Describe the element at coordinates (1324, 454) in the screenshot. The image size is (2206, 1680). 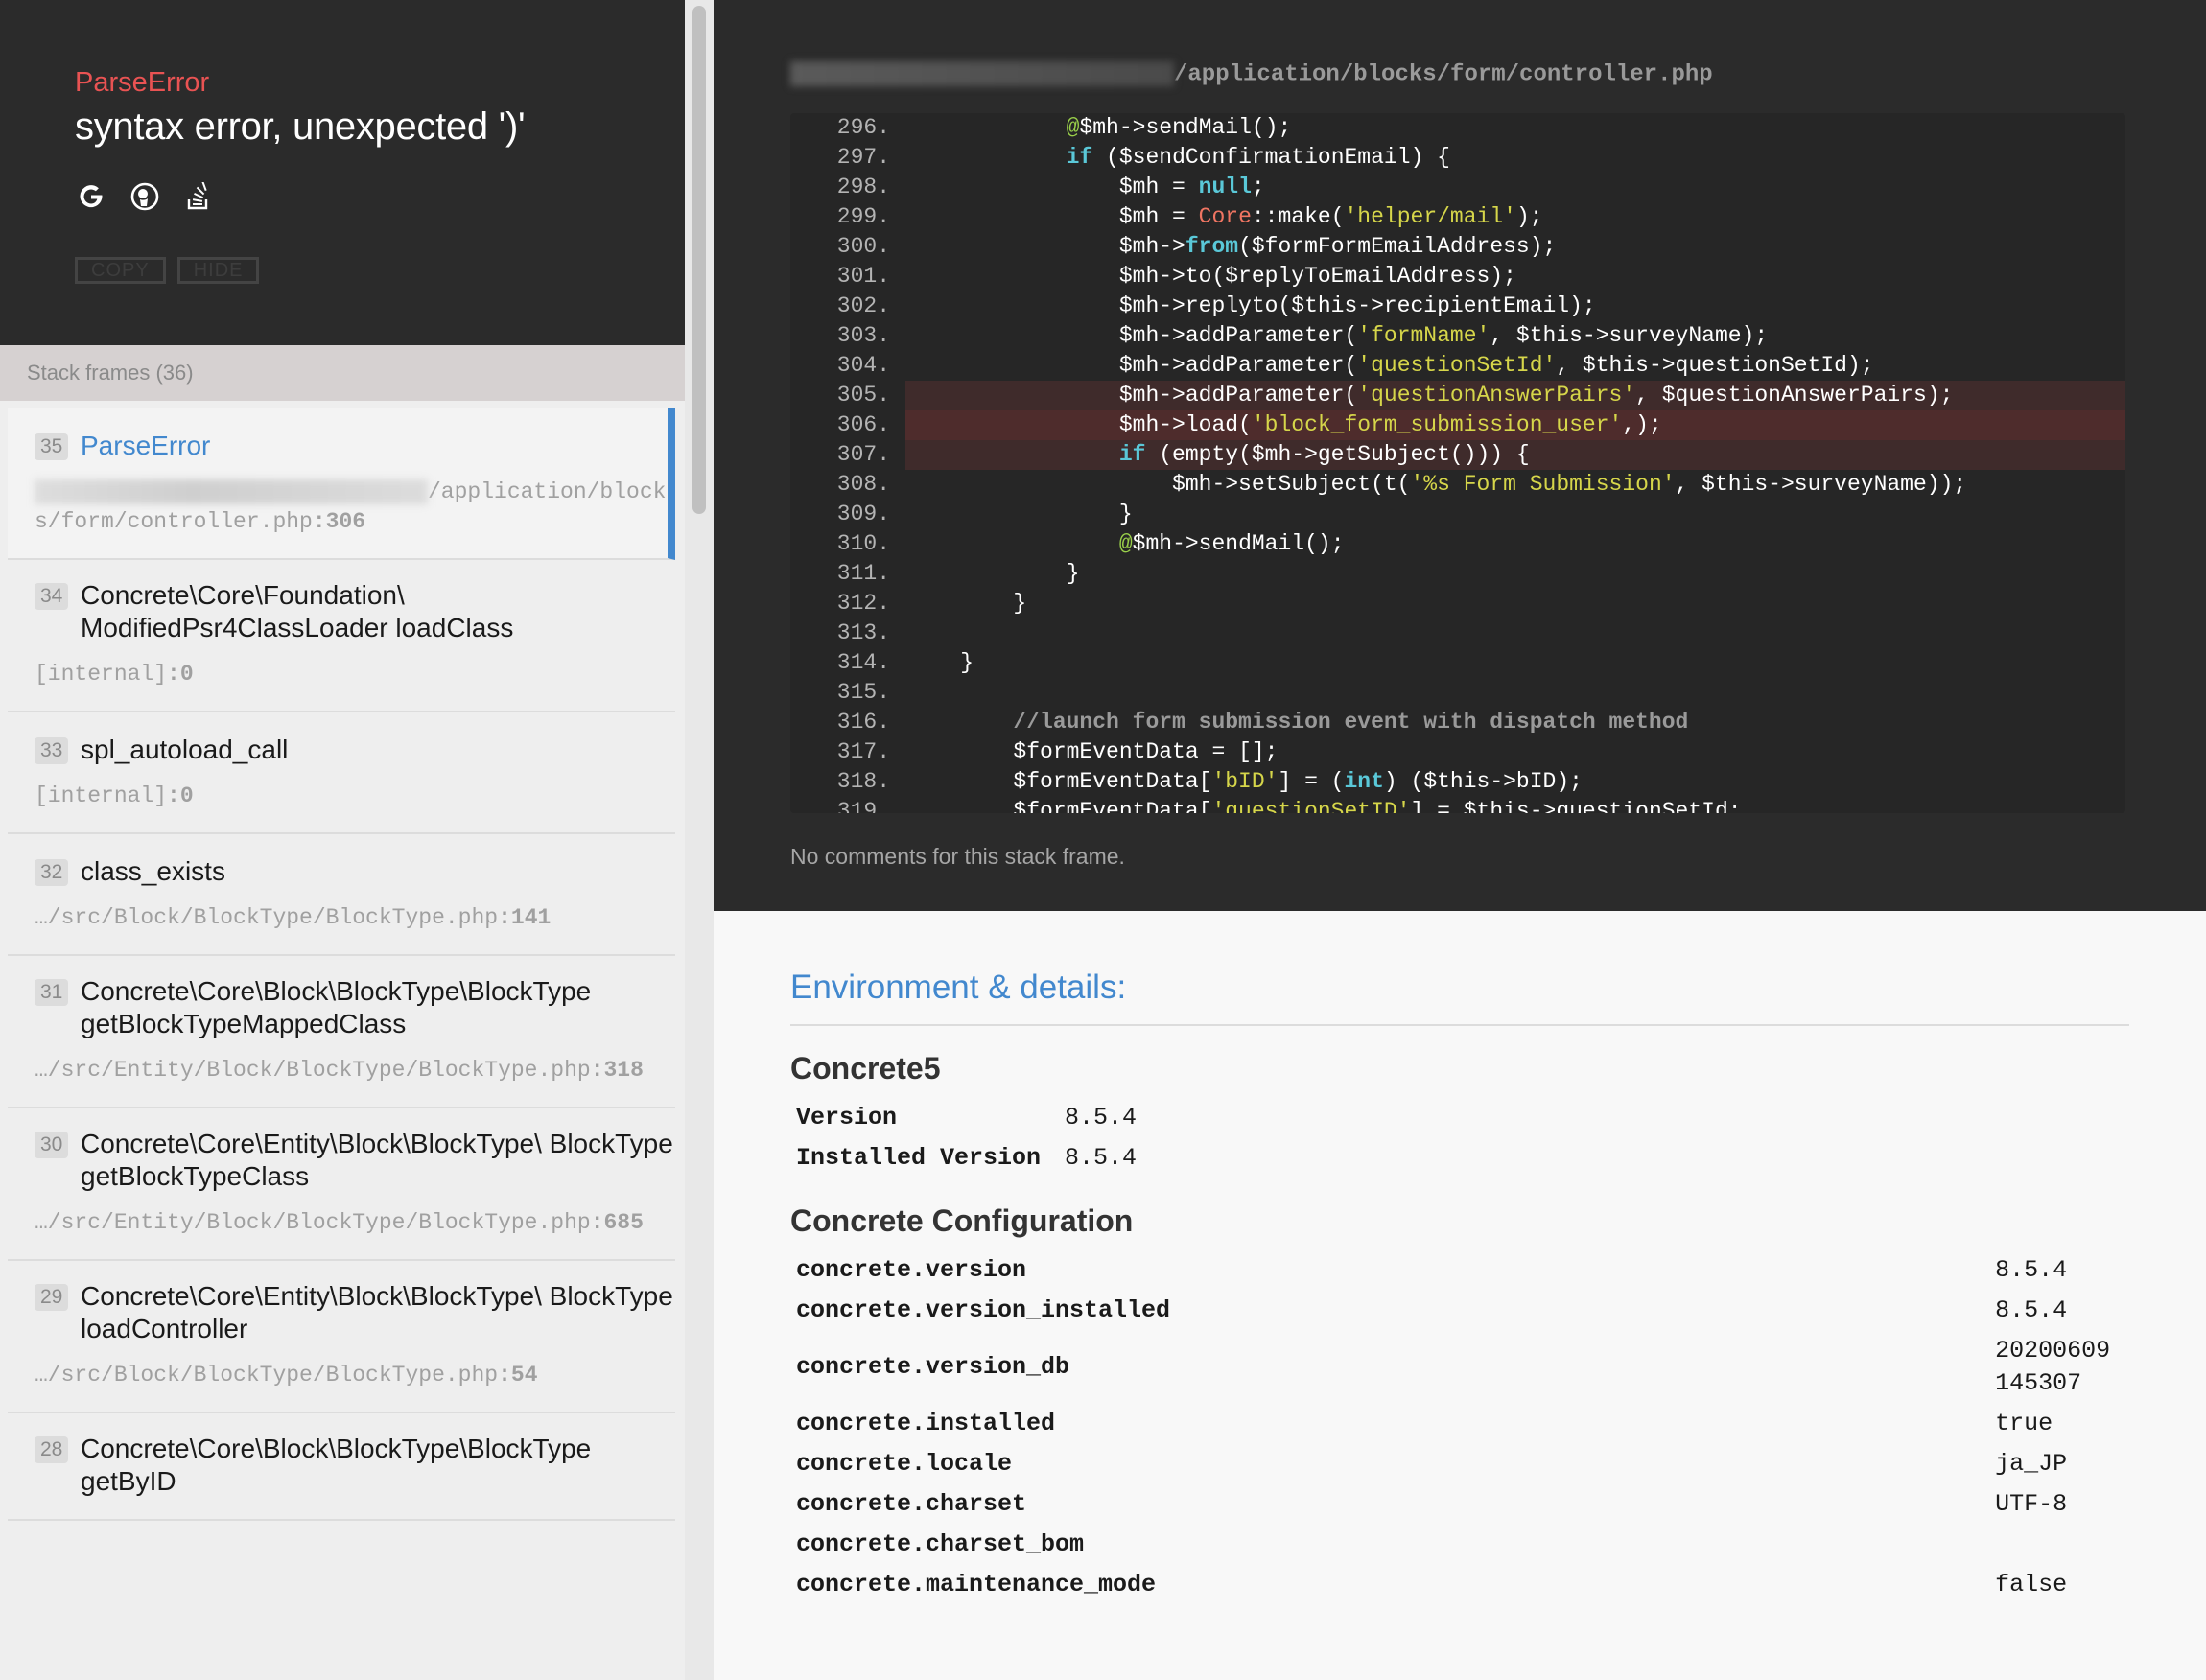
I see `code-source: if (empty($mh->getSubject())) {` at that location.